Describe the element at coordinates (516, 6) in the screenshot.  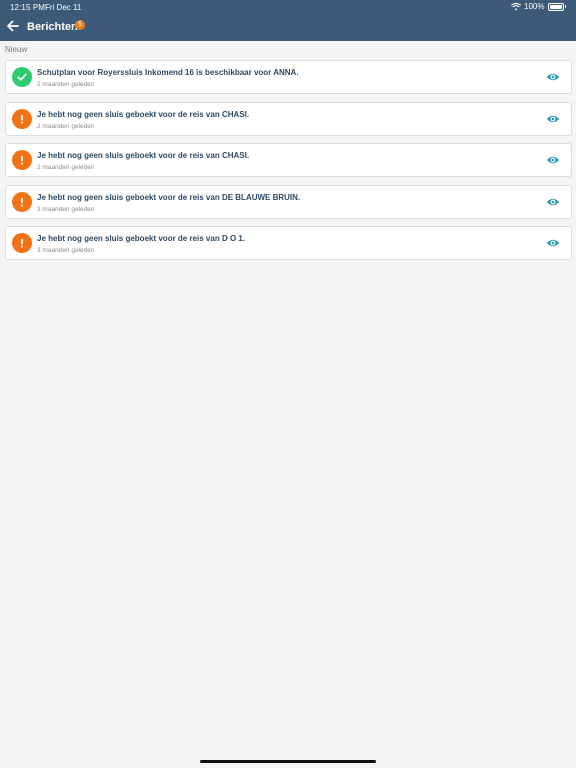
I see `wifi-icon` at that location.